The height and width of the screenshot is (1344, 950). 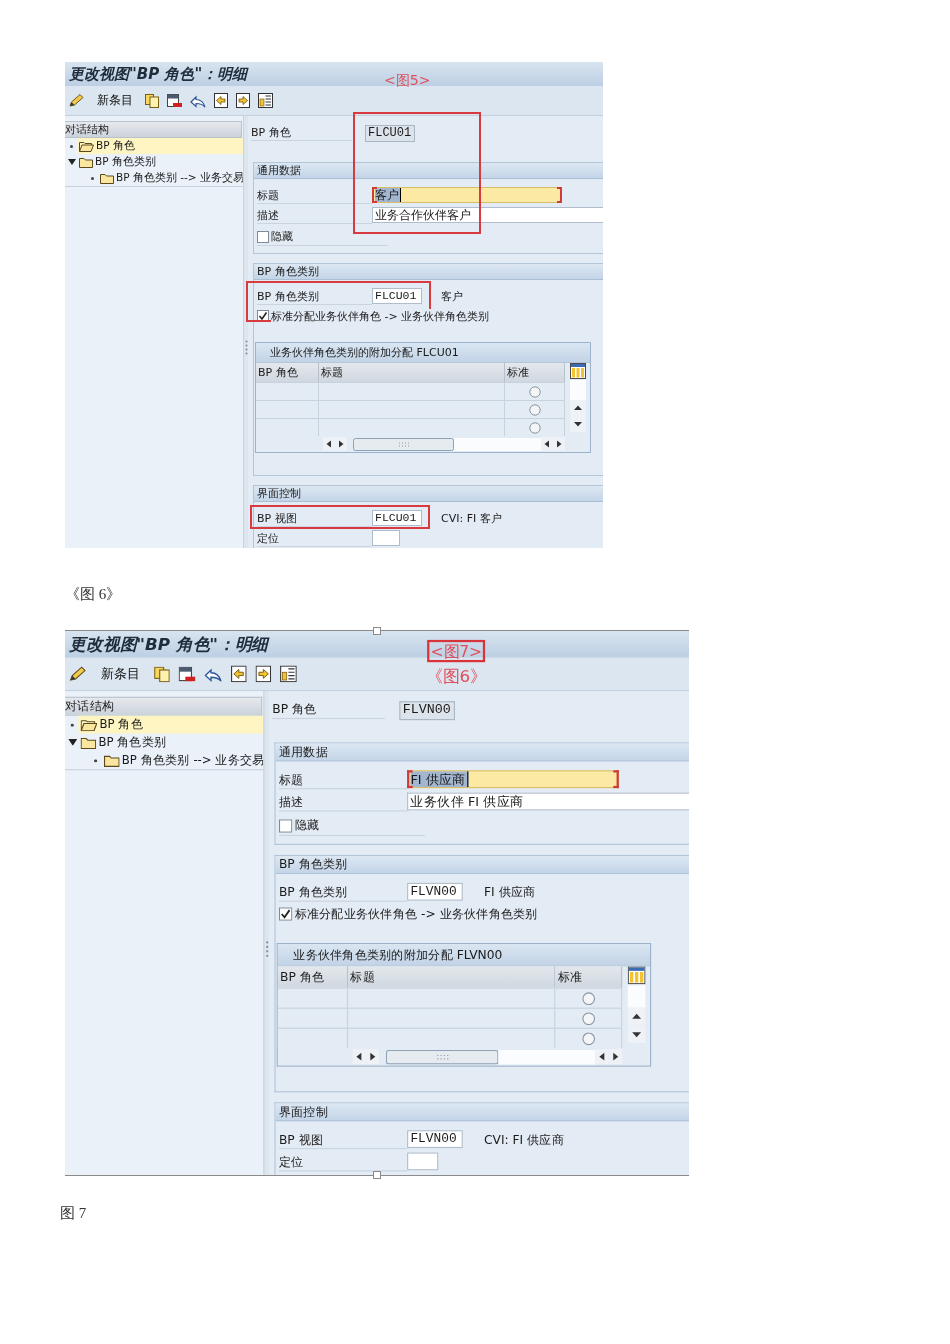 I want to click on field-label: BP 角色类别, so click(x=343, y=892).